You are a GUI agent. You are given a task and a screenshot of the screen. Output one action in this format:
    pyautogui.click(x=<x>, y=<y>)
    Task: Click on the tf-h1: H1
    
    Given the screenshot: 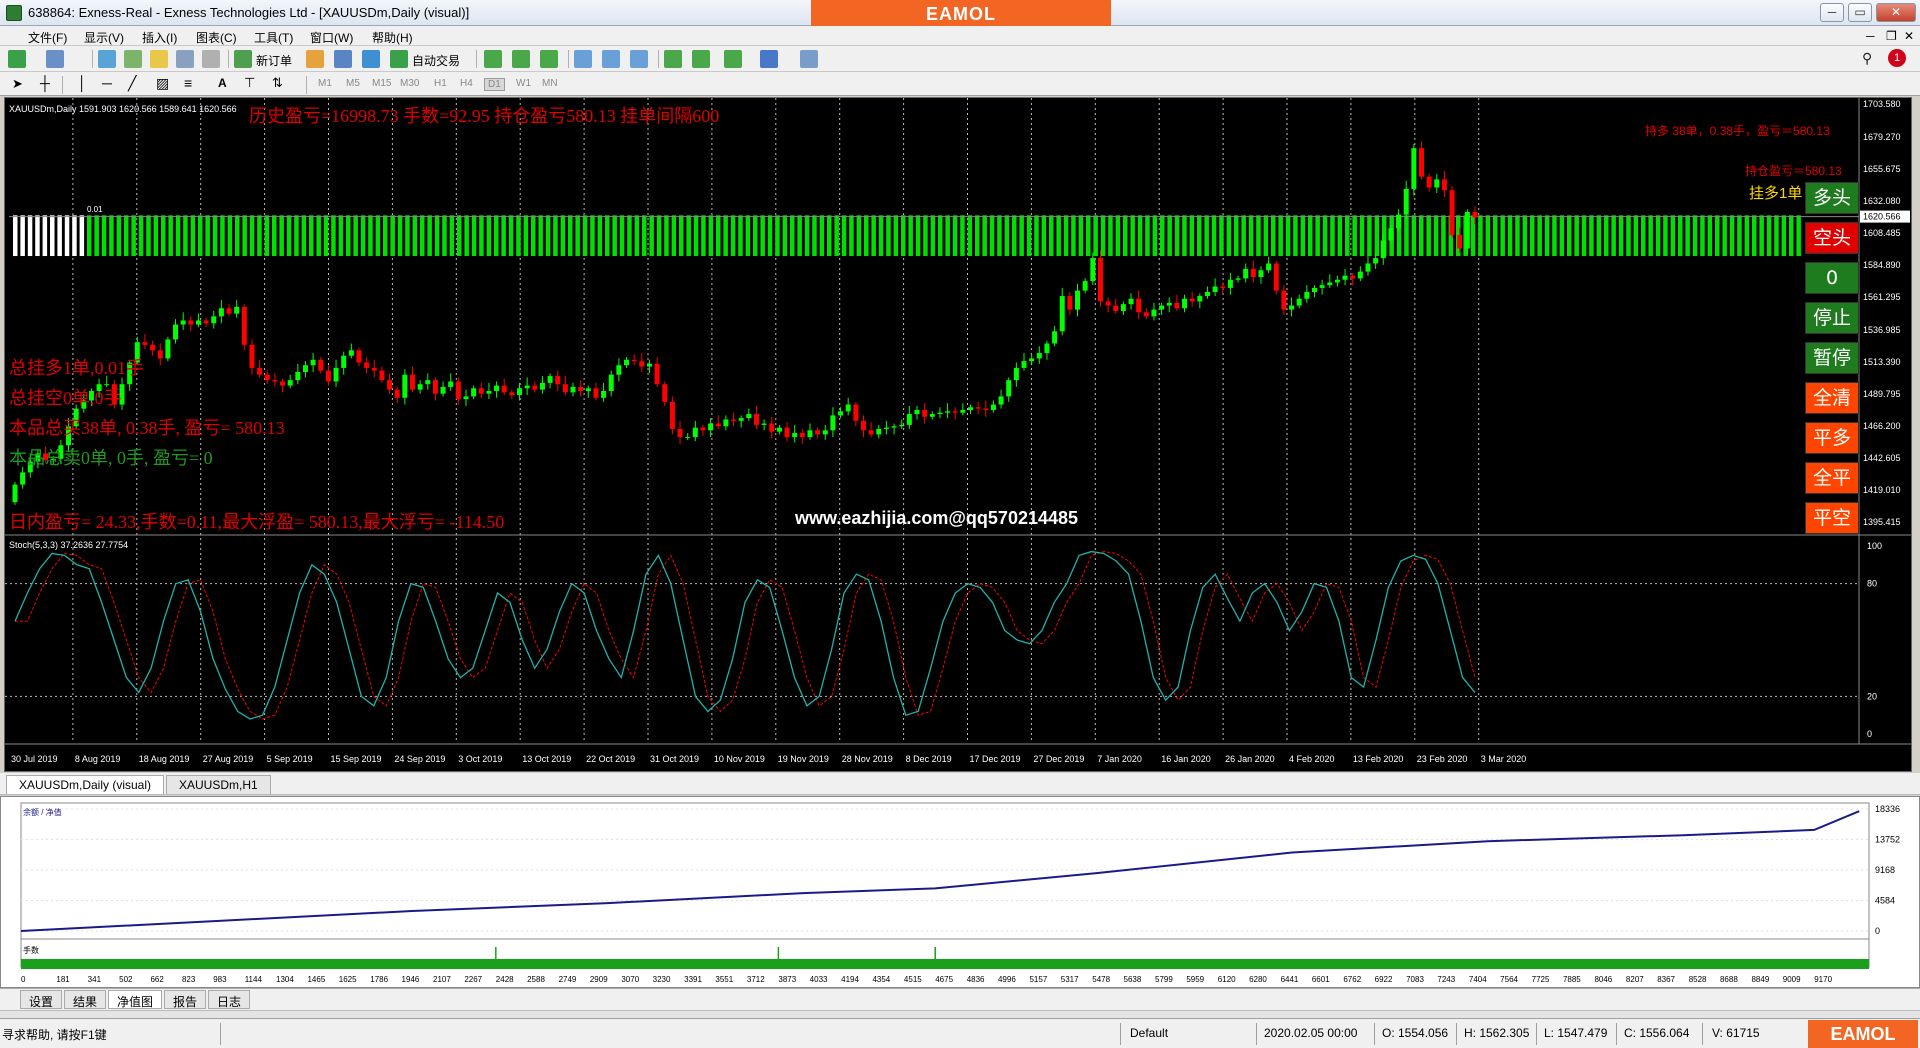 What is the action you would take?
    pyautogui.click(x=440, y=83)
    